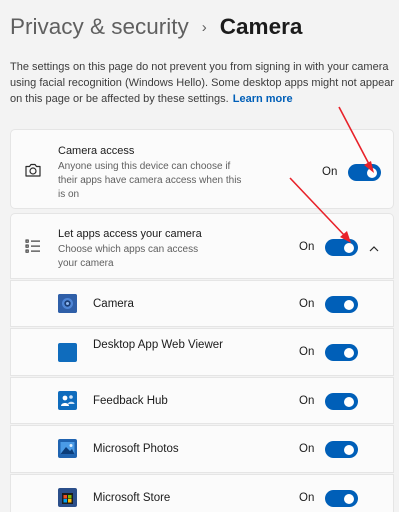  Describe the element at coordinates (67, 448) in the screenshot. I see `photos-icon` at that location.